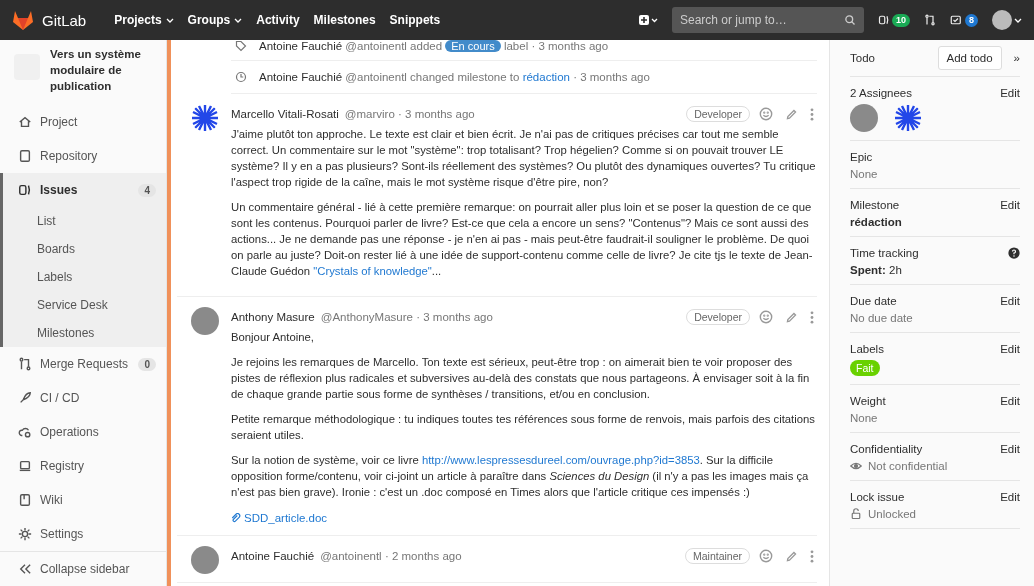 The height and width of the screenshot is (586, 1034). I want to click on sidebar-item: Issues 4, so click(84, 190).